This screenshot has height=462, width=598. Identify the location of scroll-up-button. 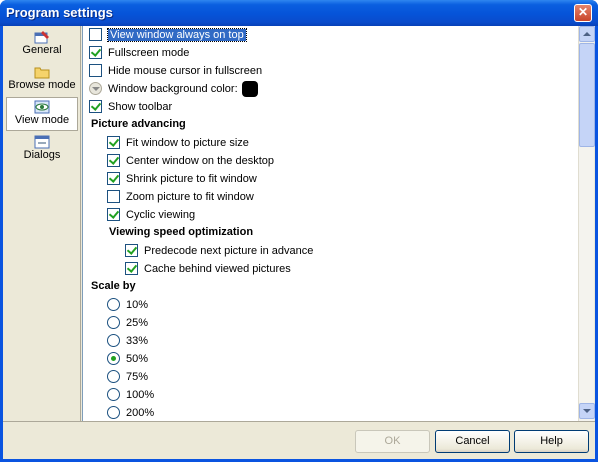
(587, 34).